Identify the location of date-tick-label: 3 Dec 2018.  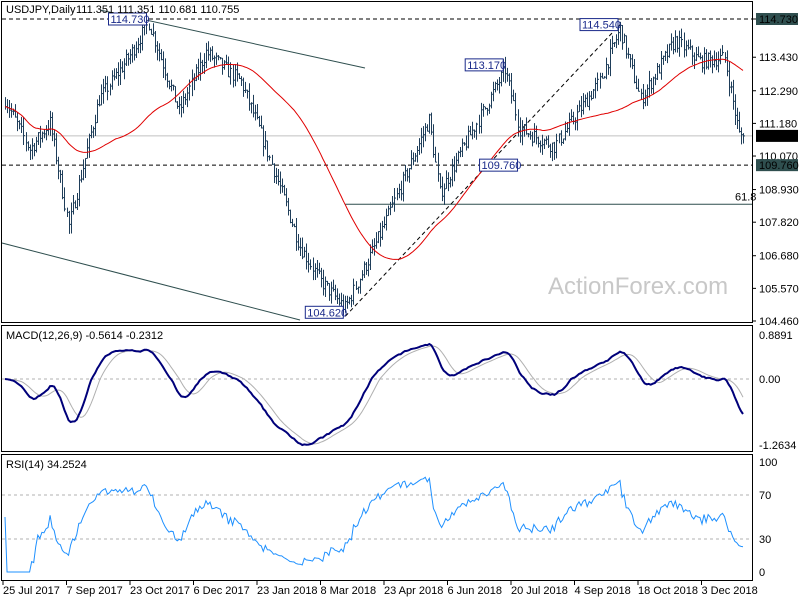
(730, 591).